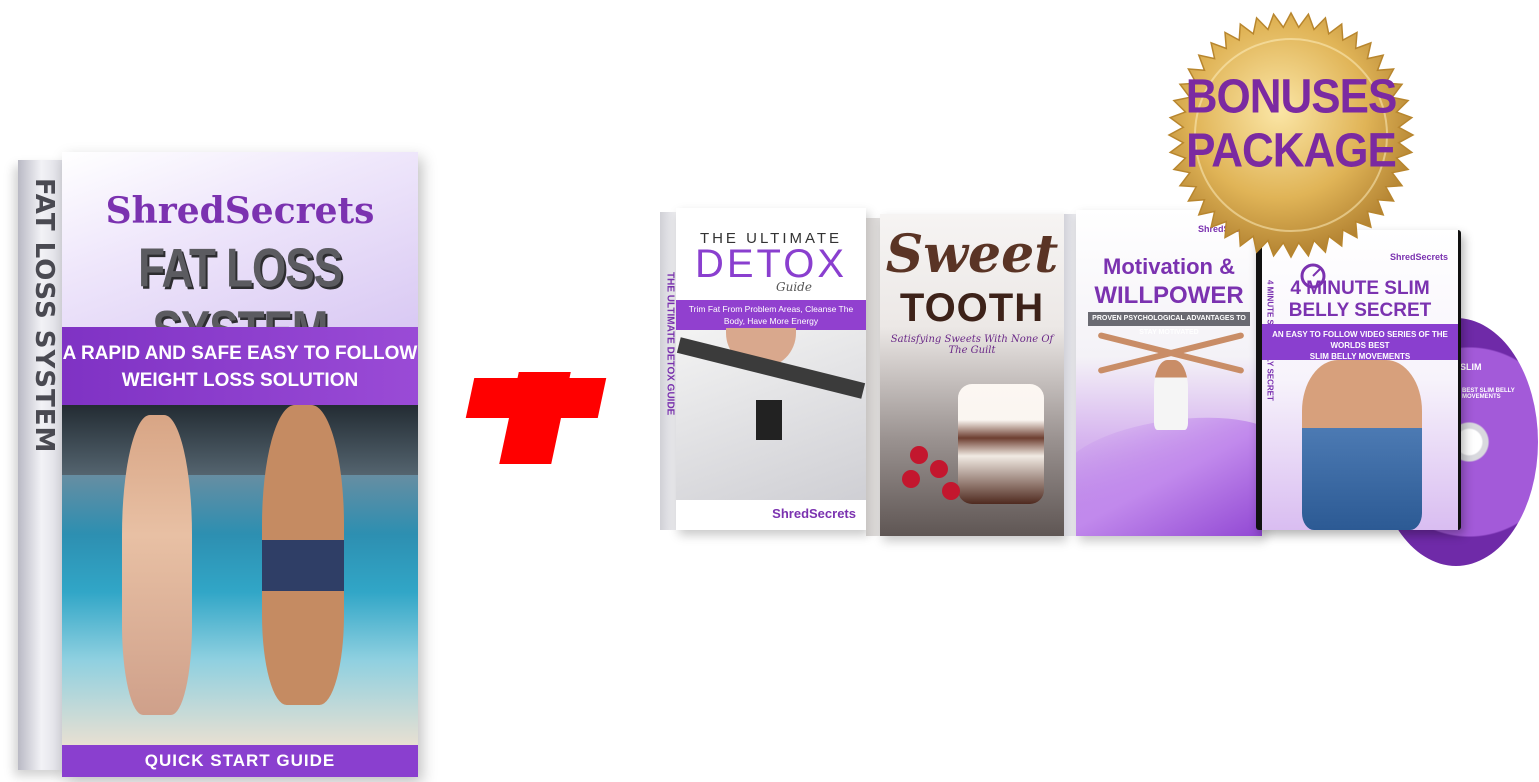 Image resolution: width=1539 pixels, height=782 pixels. I want to click on main-book-spine-text: FAT LOSS SYSTEM, so click(44, 316).